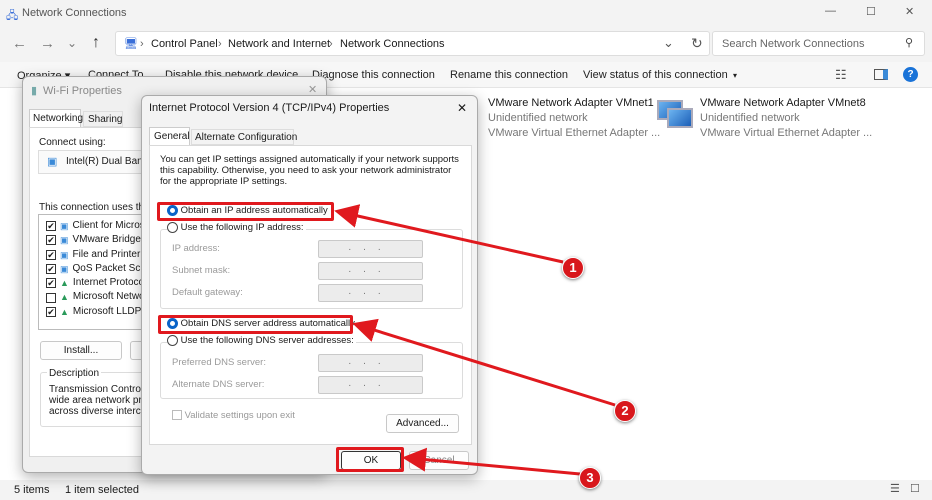 The image size is (932, 500). Describe the element at coordinates (590, 478) in the screenshot. I see `annotation-step-3: 3` at that location.